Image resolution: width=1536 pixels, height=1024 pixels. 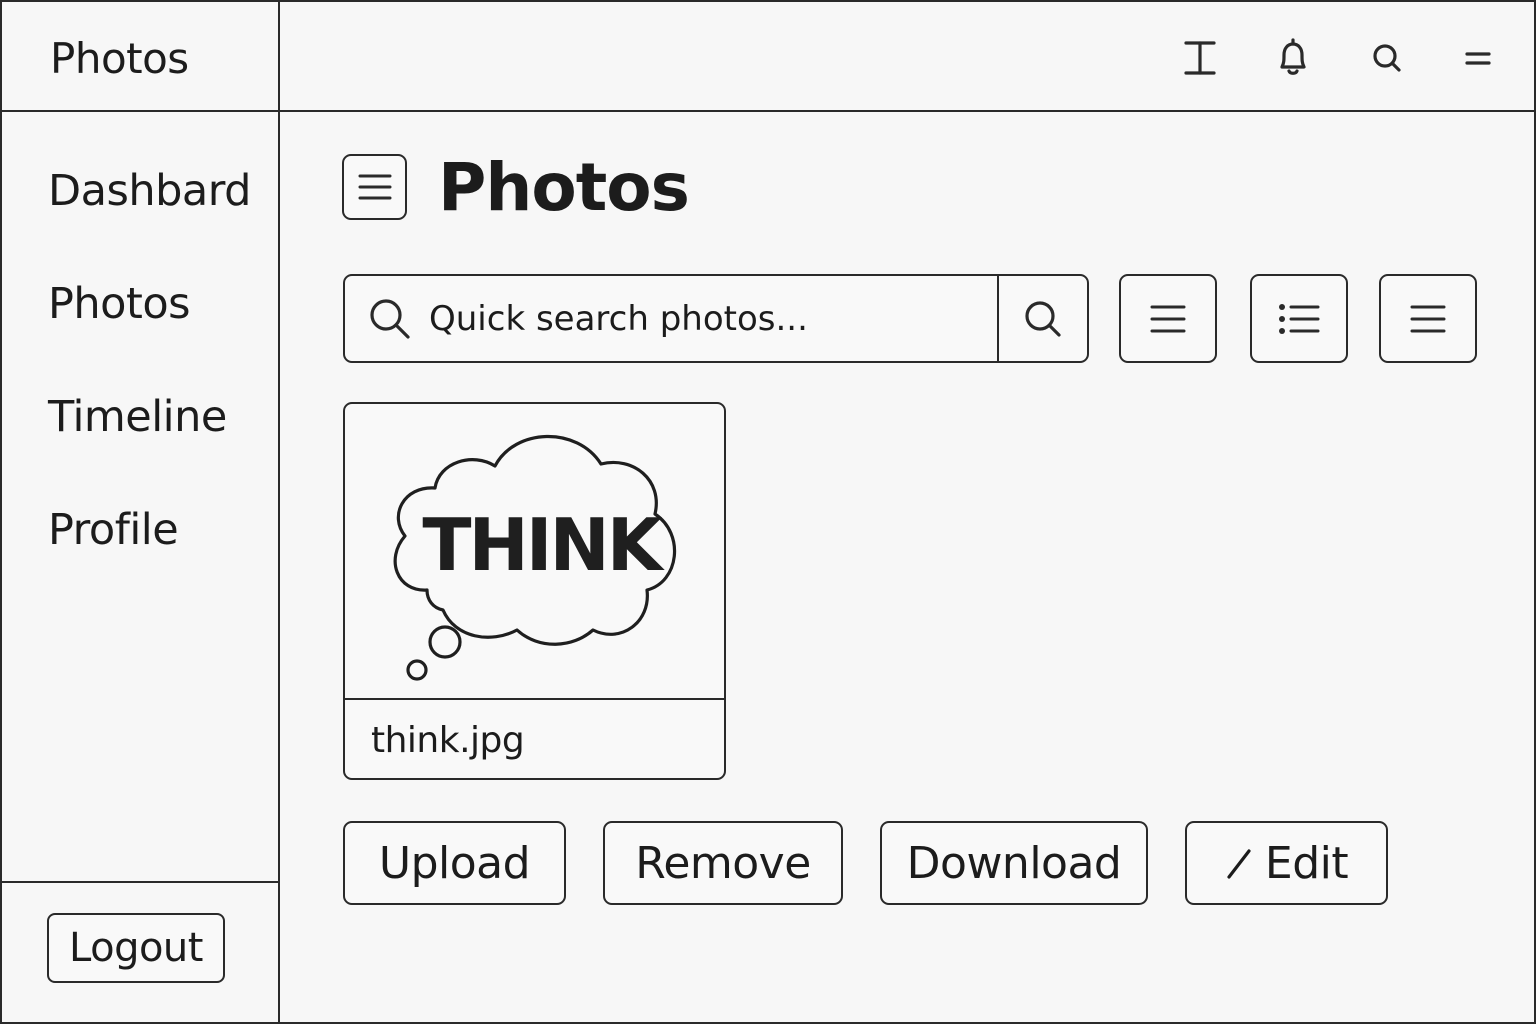 I want to click on logout-button: Logout, so click(x=136, y=948).